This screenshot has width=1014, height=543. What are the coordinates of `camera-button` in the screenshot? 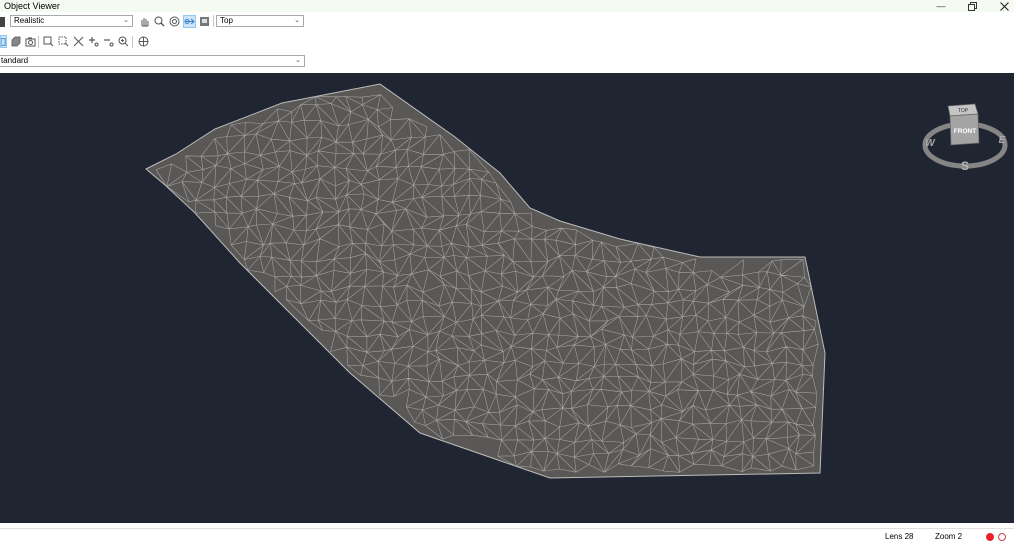 It's located at (30, 41).